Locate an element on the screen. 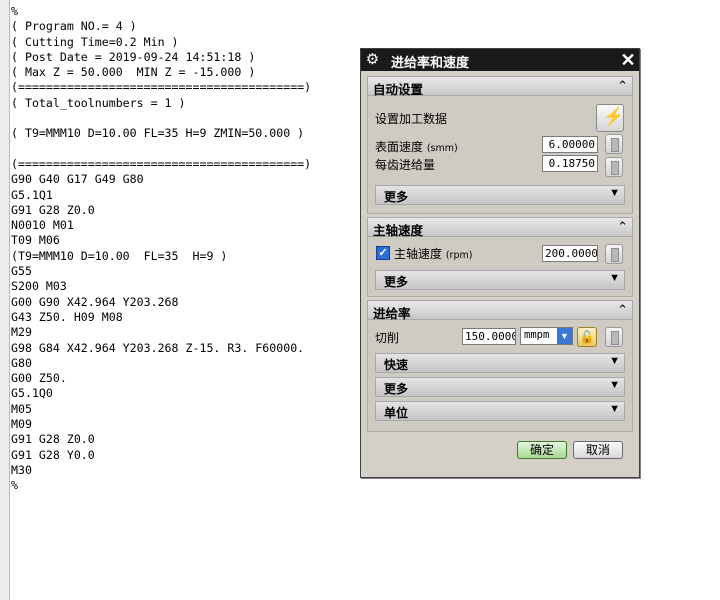 The height and width of the screenshot is (600, 720). code-line: G00 Z50. is located at coordinates (39, 378).